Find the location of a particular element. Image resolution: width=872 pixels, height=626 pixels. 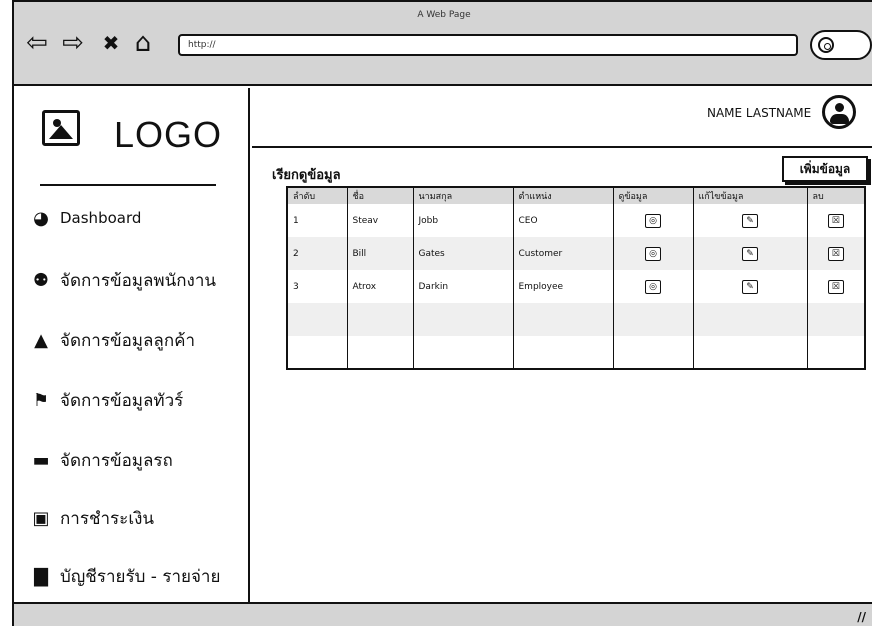

sidebar-item-label: จัดการข้อมูลพนักงาน is located at coordinates (138, 280).